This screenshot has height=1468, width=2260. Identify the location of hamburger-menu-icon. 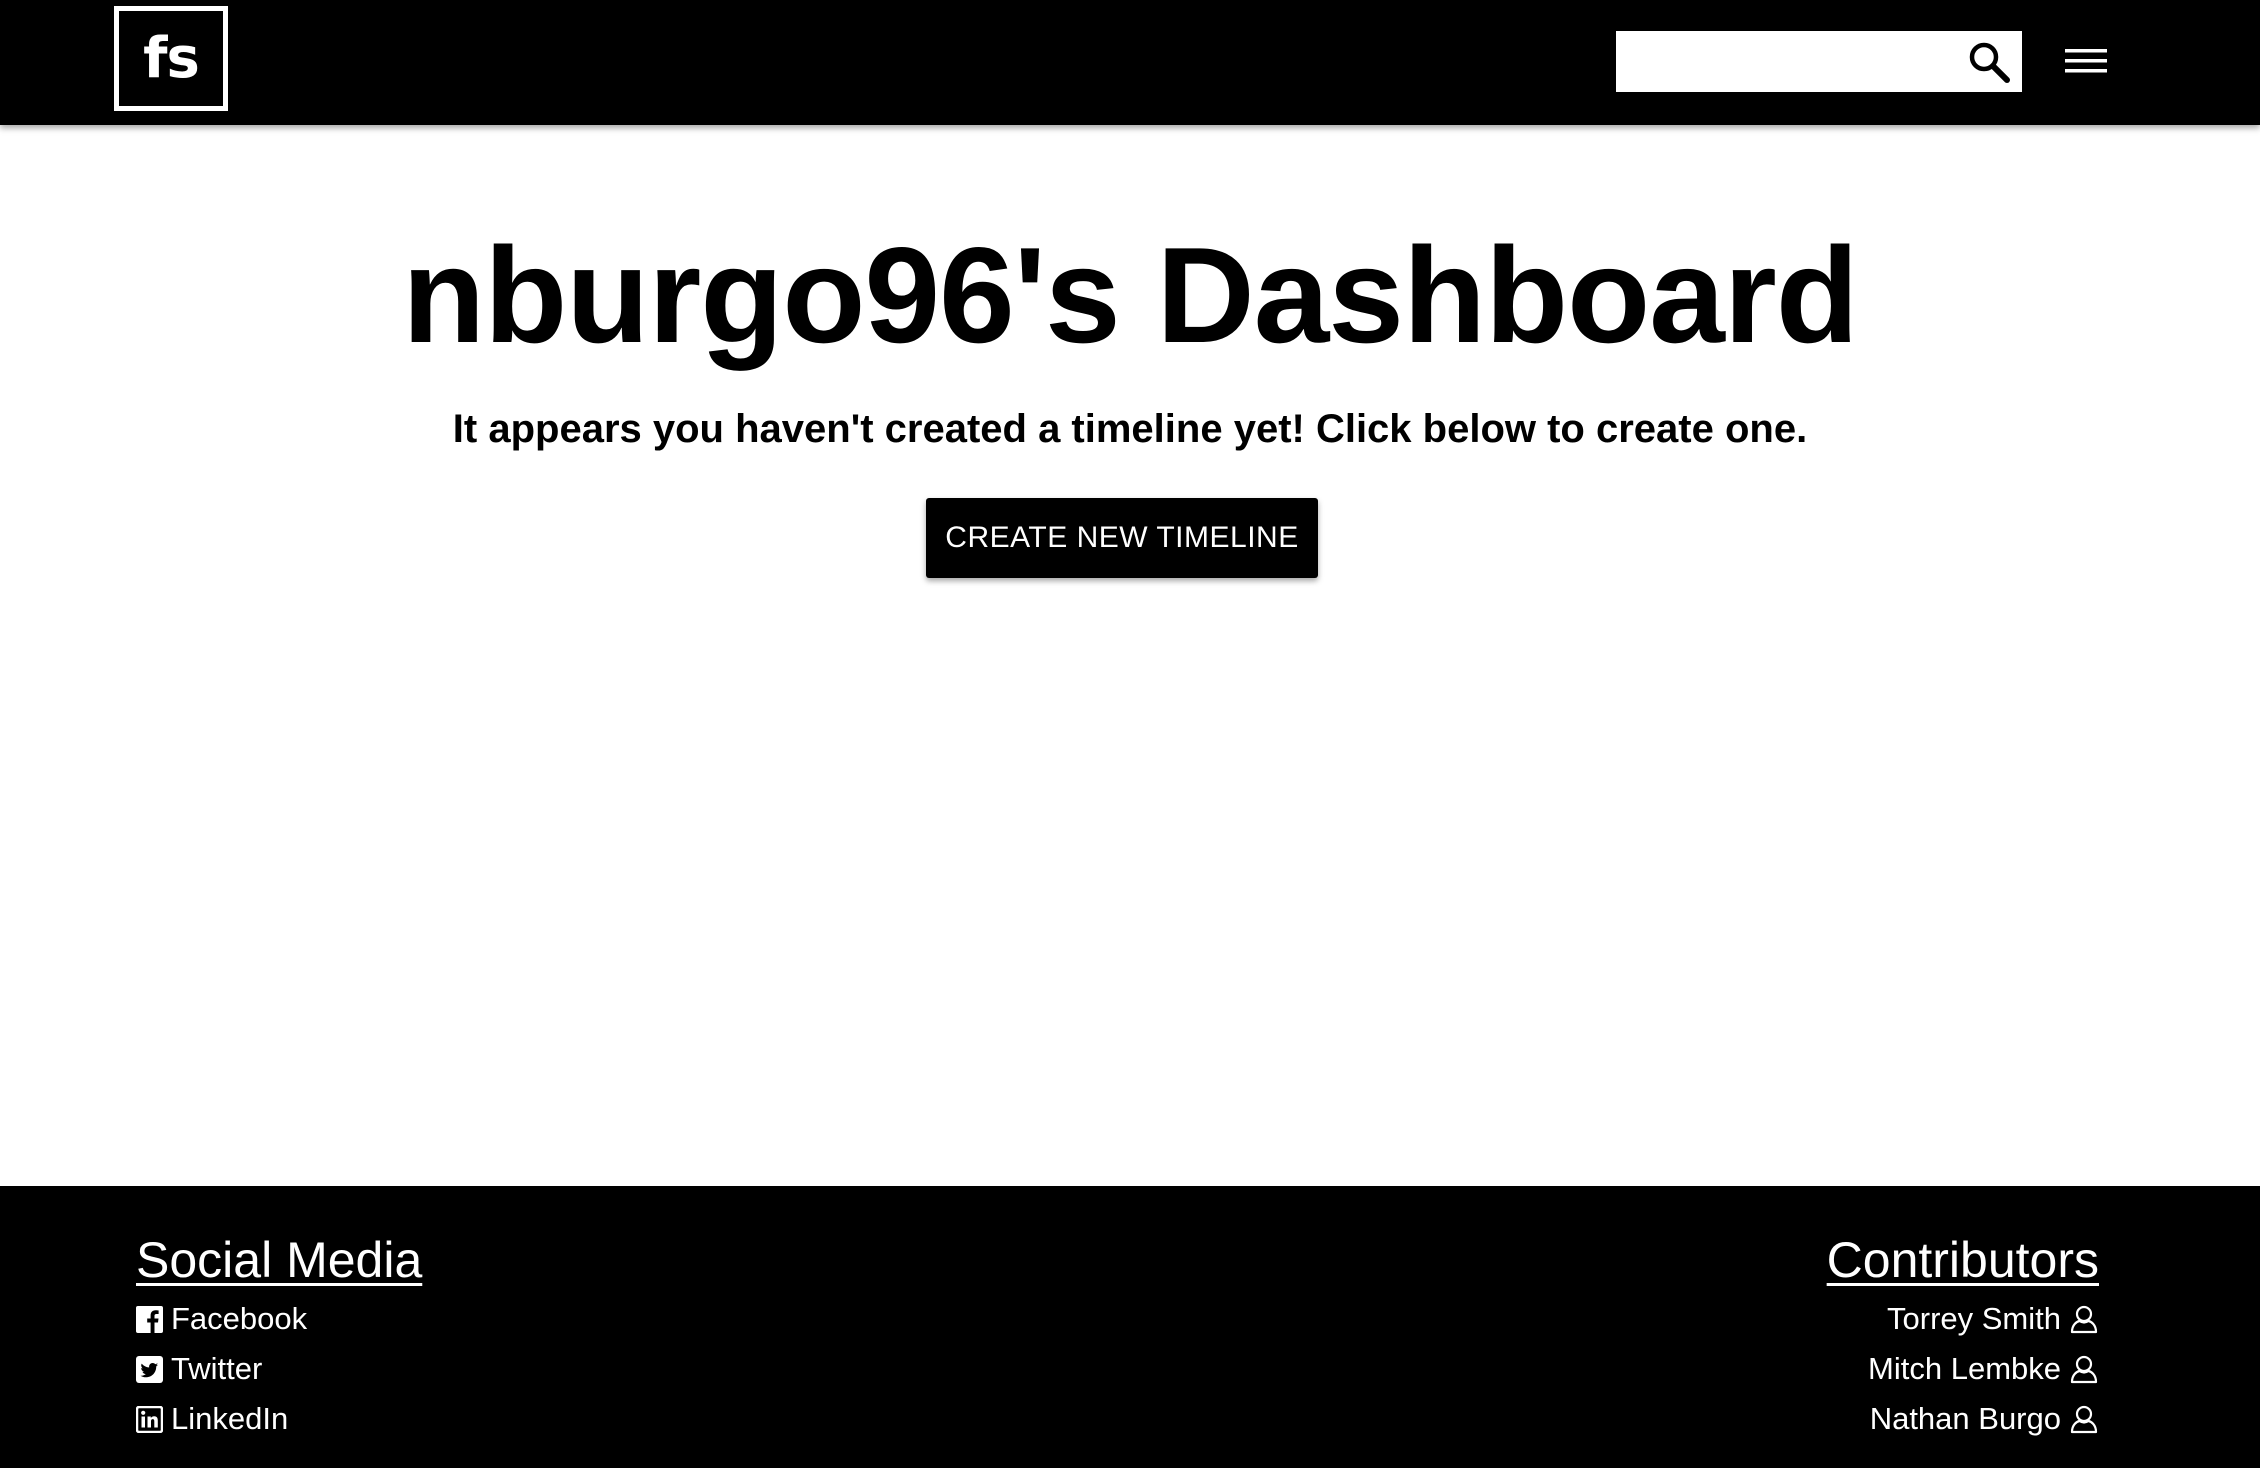
(2086, 61).